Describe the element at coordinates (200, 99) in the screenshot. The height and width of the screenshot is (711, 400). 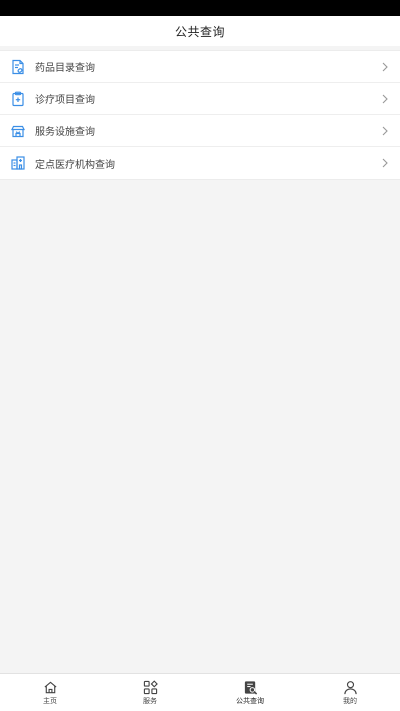
I see `list-item-treatment-item: 诊疗项目查询` at that location.